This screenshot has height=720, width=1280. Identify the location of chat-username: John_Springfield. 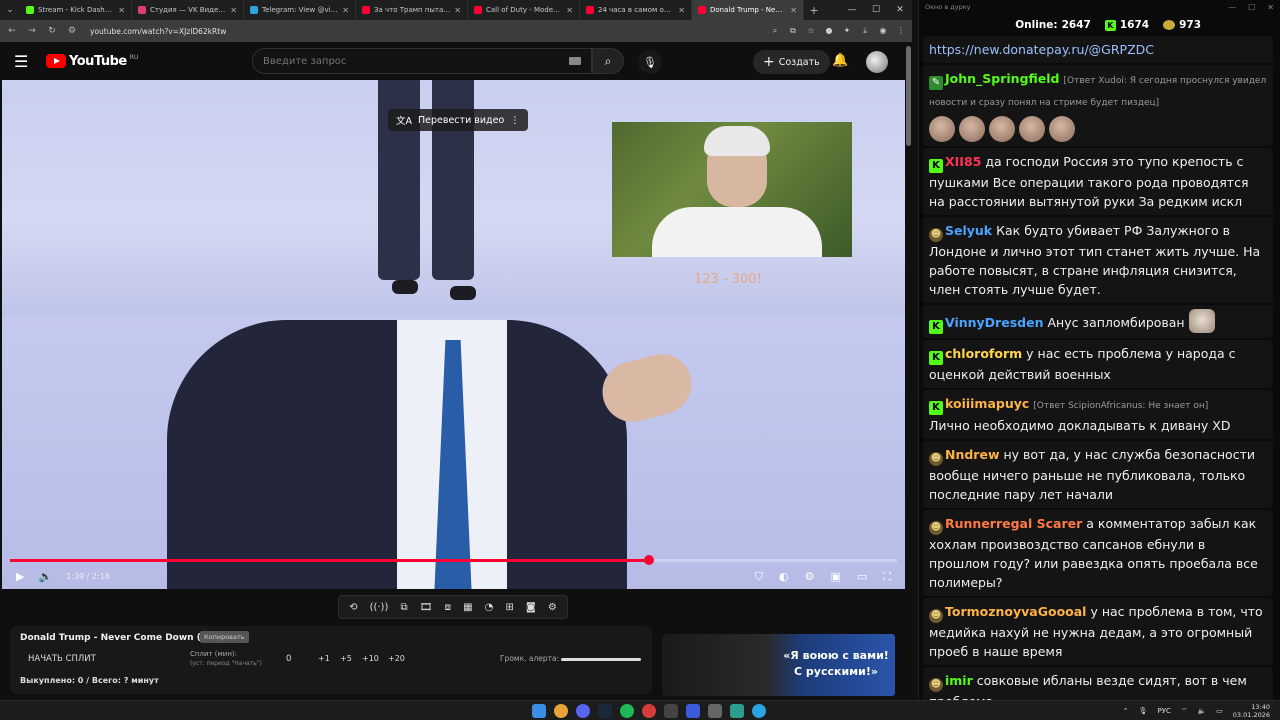
(1002, 78).